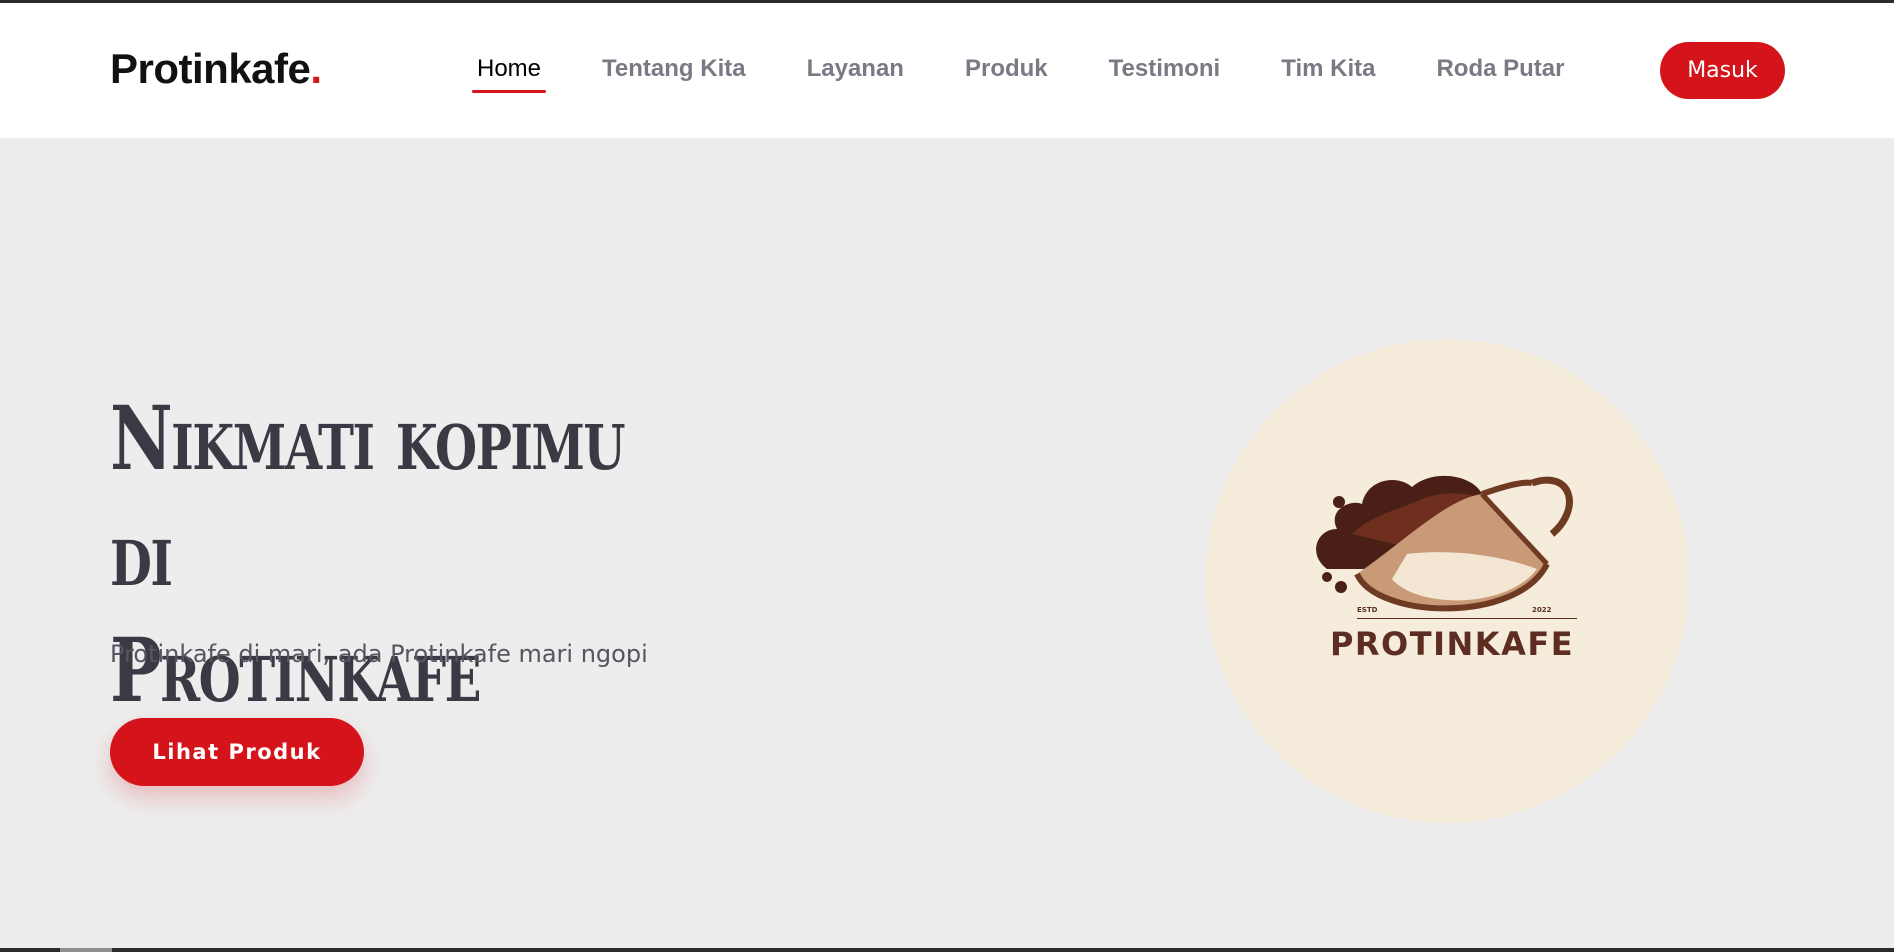 The image size is (1894, 952). Describe the element at coordinates (237, 752) in the screenshot. I see `view-products-button: Lihat Produk` at that location.